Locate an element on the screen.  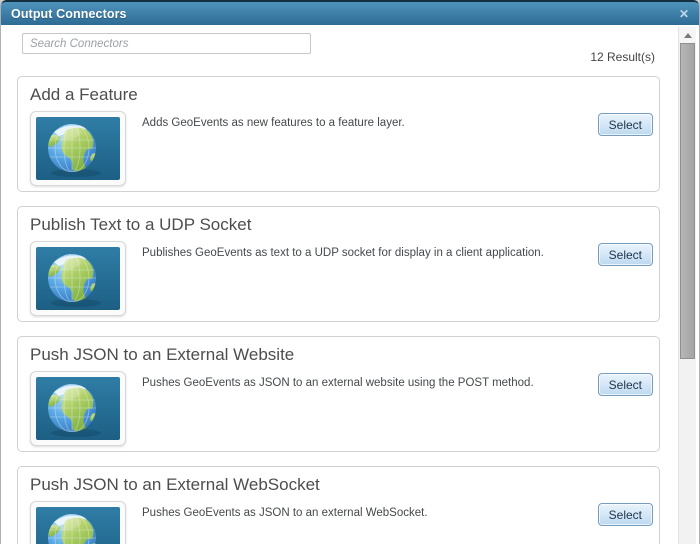
up-arrow-icon is located at coordinates (687, 35).